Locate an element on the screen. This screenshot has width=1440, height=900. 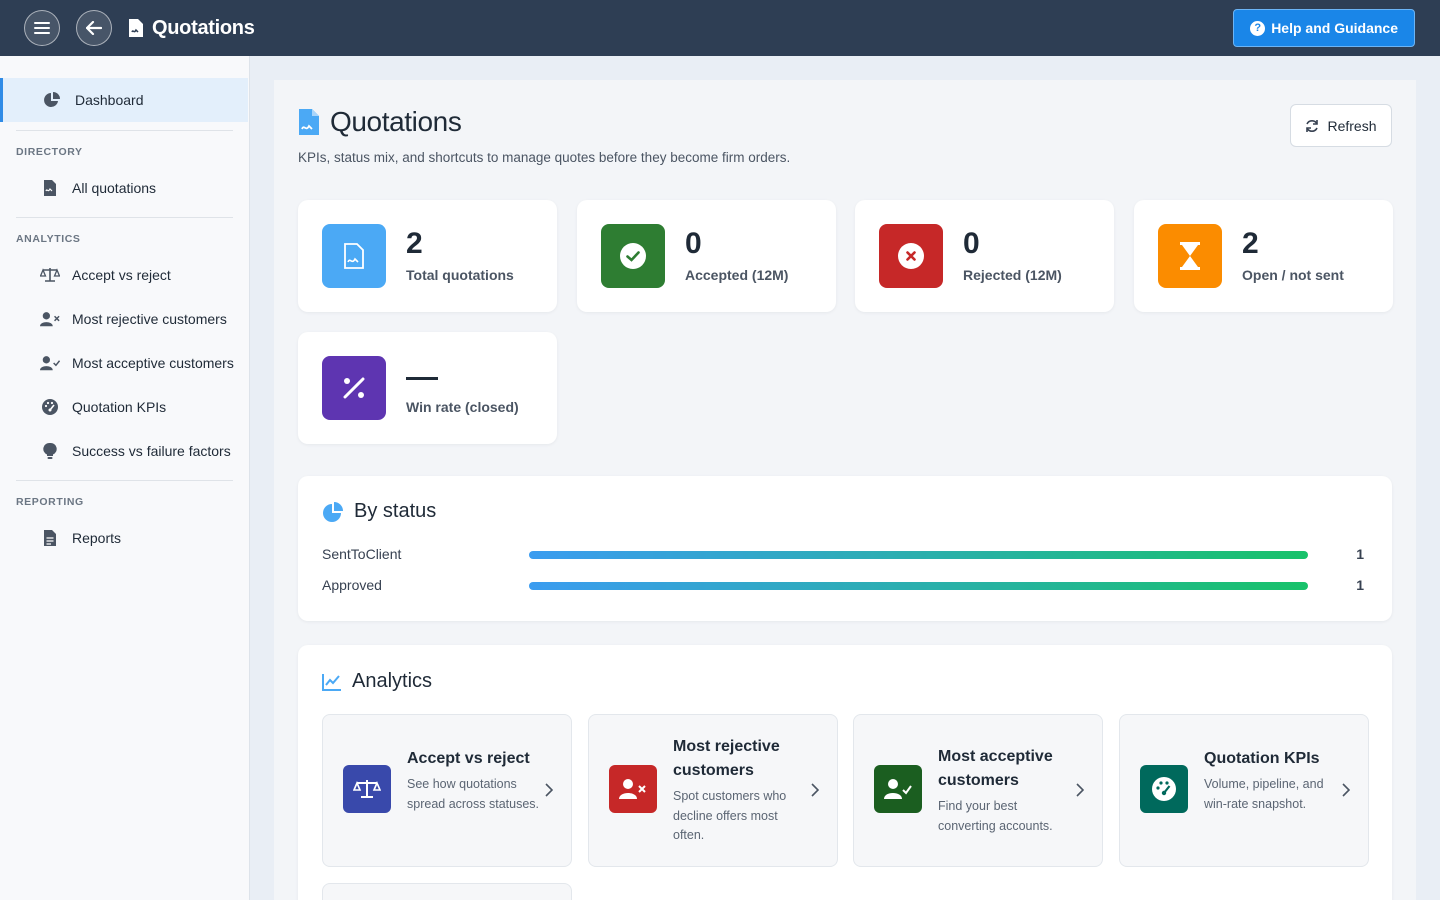
hourglass-icon is located at coordinates (1190, 256).